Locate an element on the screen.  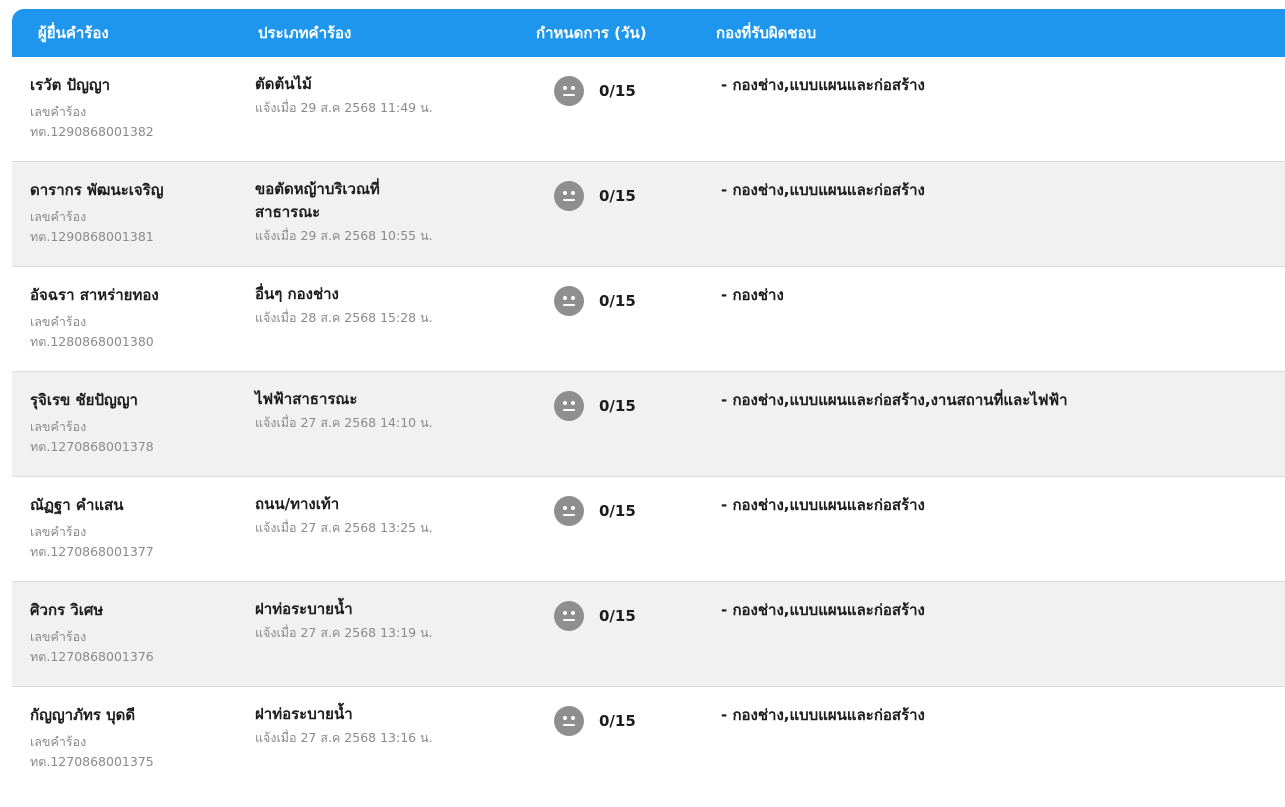
request-id: ทต.1280868001380 is located at coordinates (92, 341).